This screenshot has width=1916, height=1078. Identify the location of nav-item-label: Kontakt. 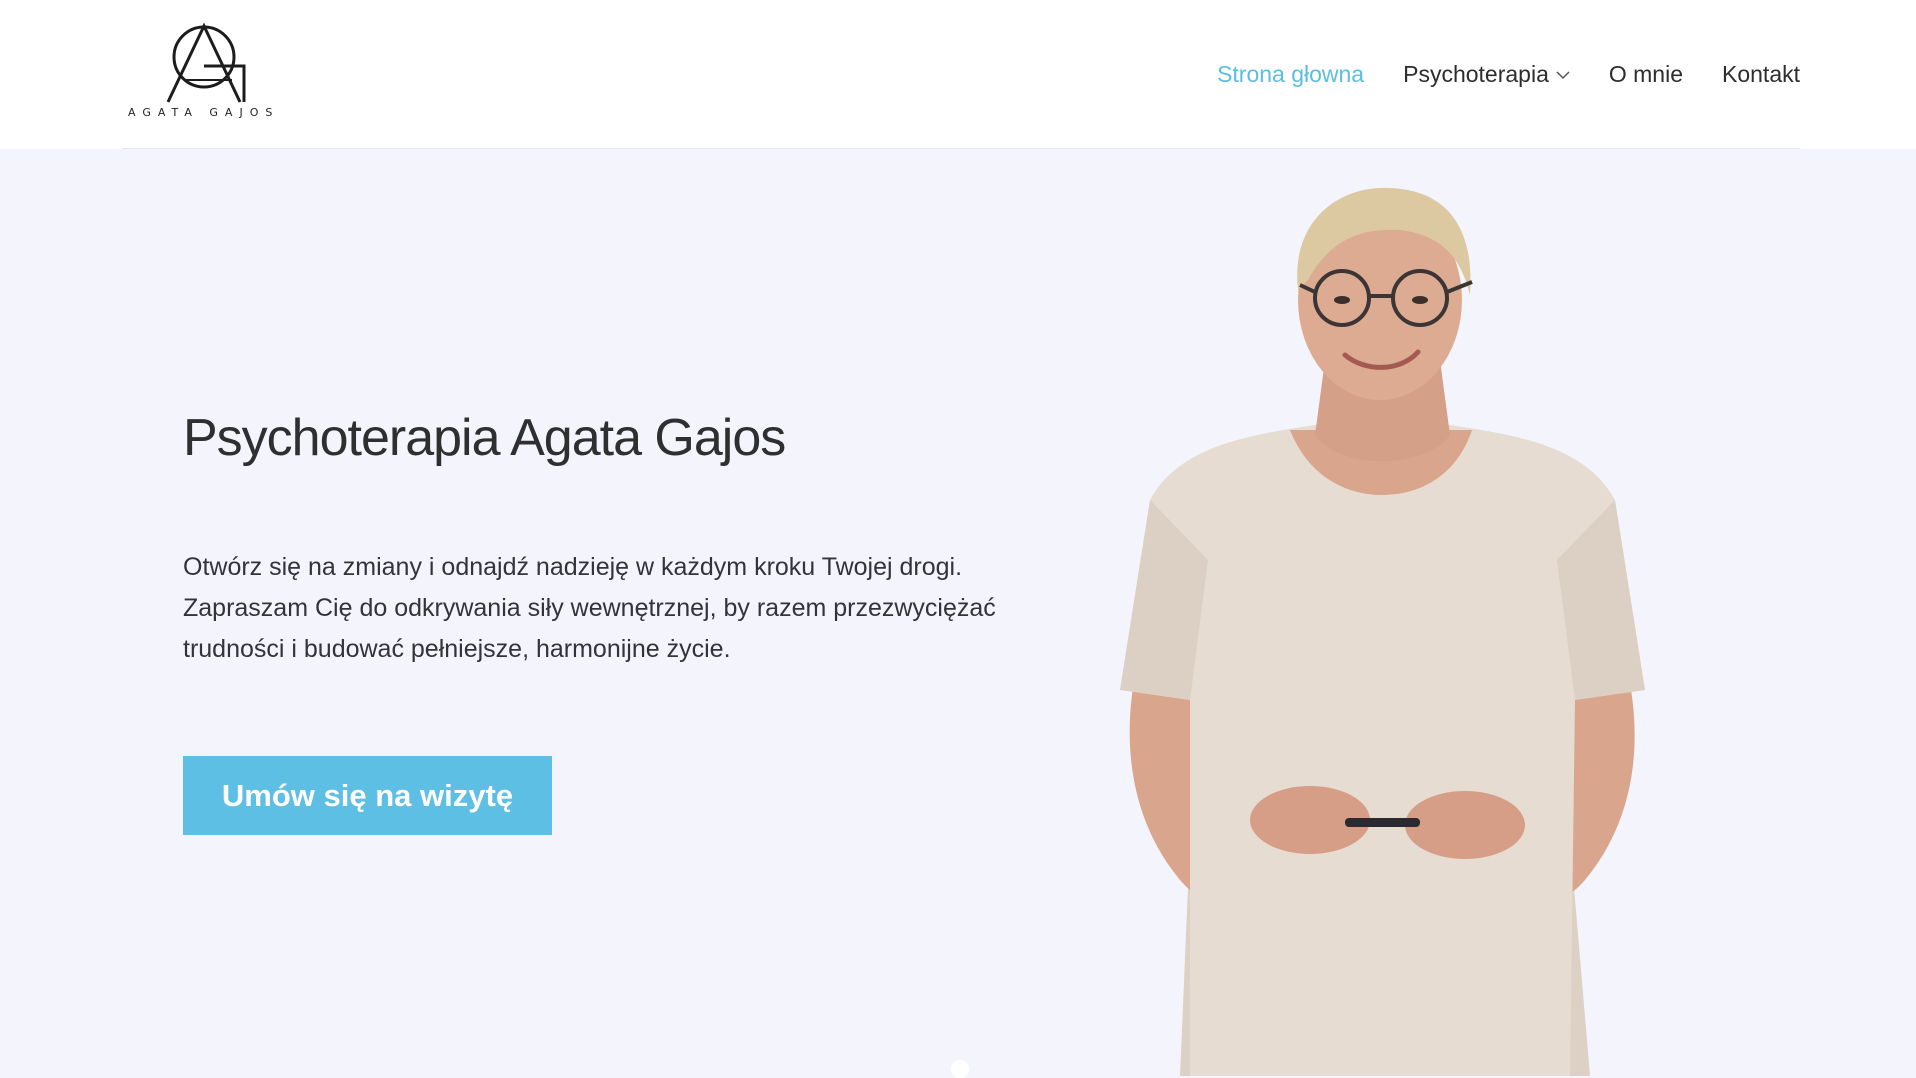
(1761, 73).